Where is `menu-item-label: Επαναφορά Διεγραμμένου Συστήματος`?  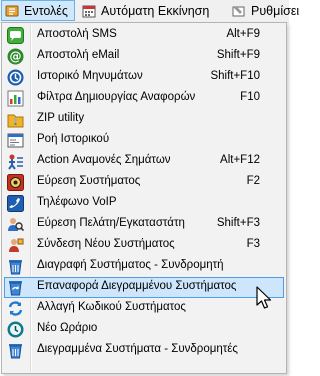
menu-item-label: Επαναφορά Διεγραμμένου Συστήματος is located at coordinates (137, 286).